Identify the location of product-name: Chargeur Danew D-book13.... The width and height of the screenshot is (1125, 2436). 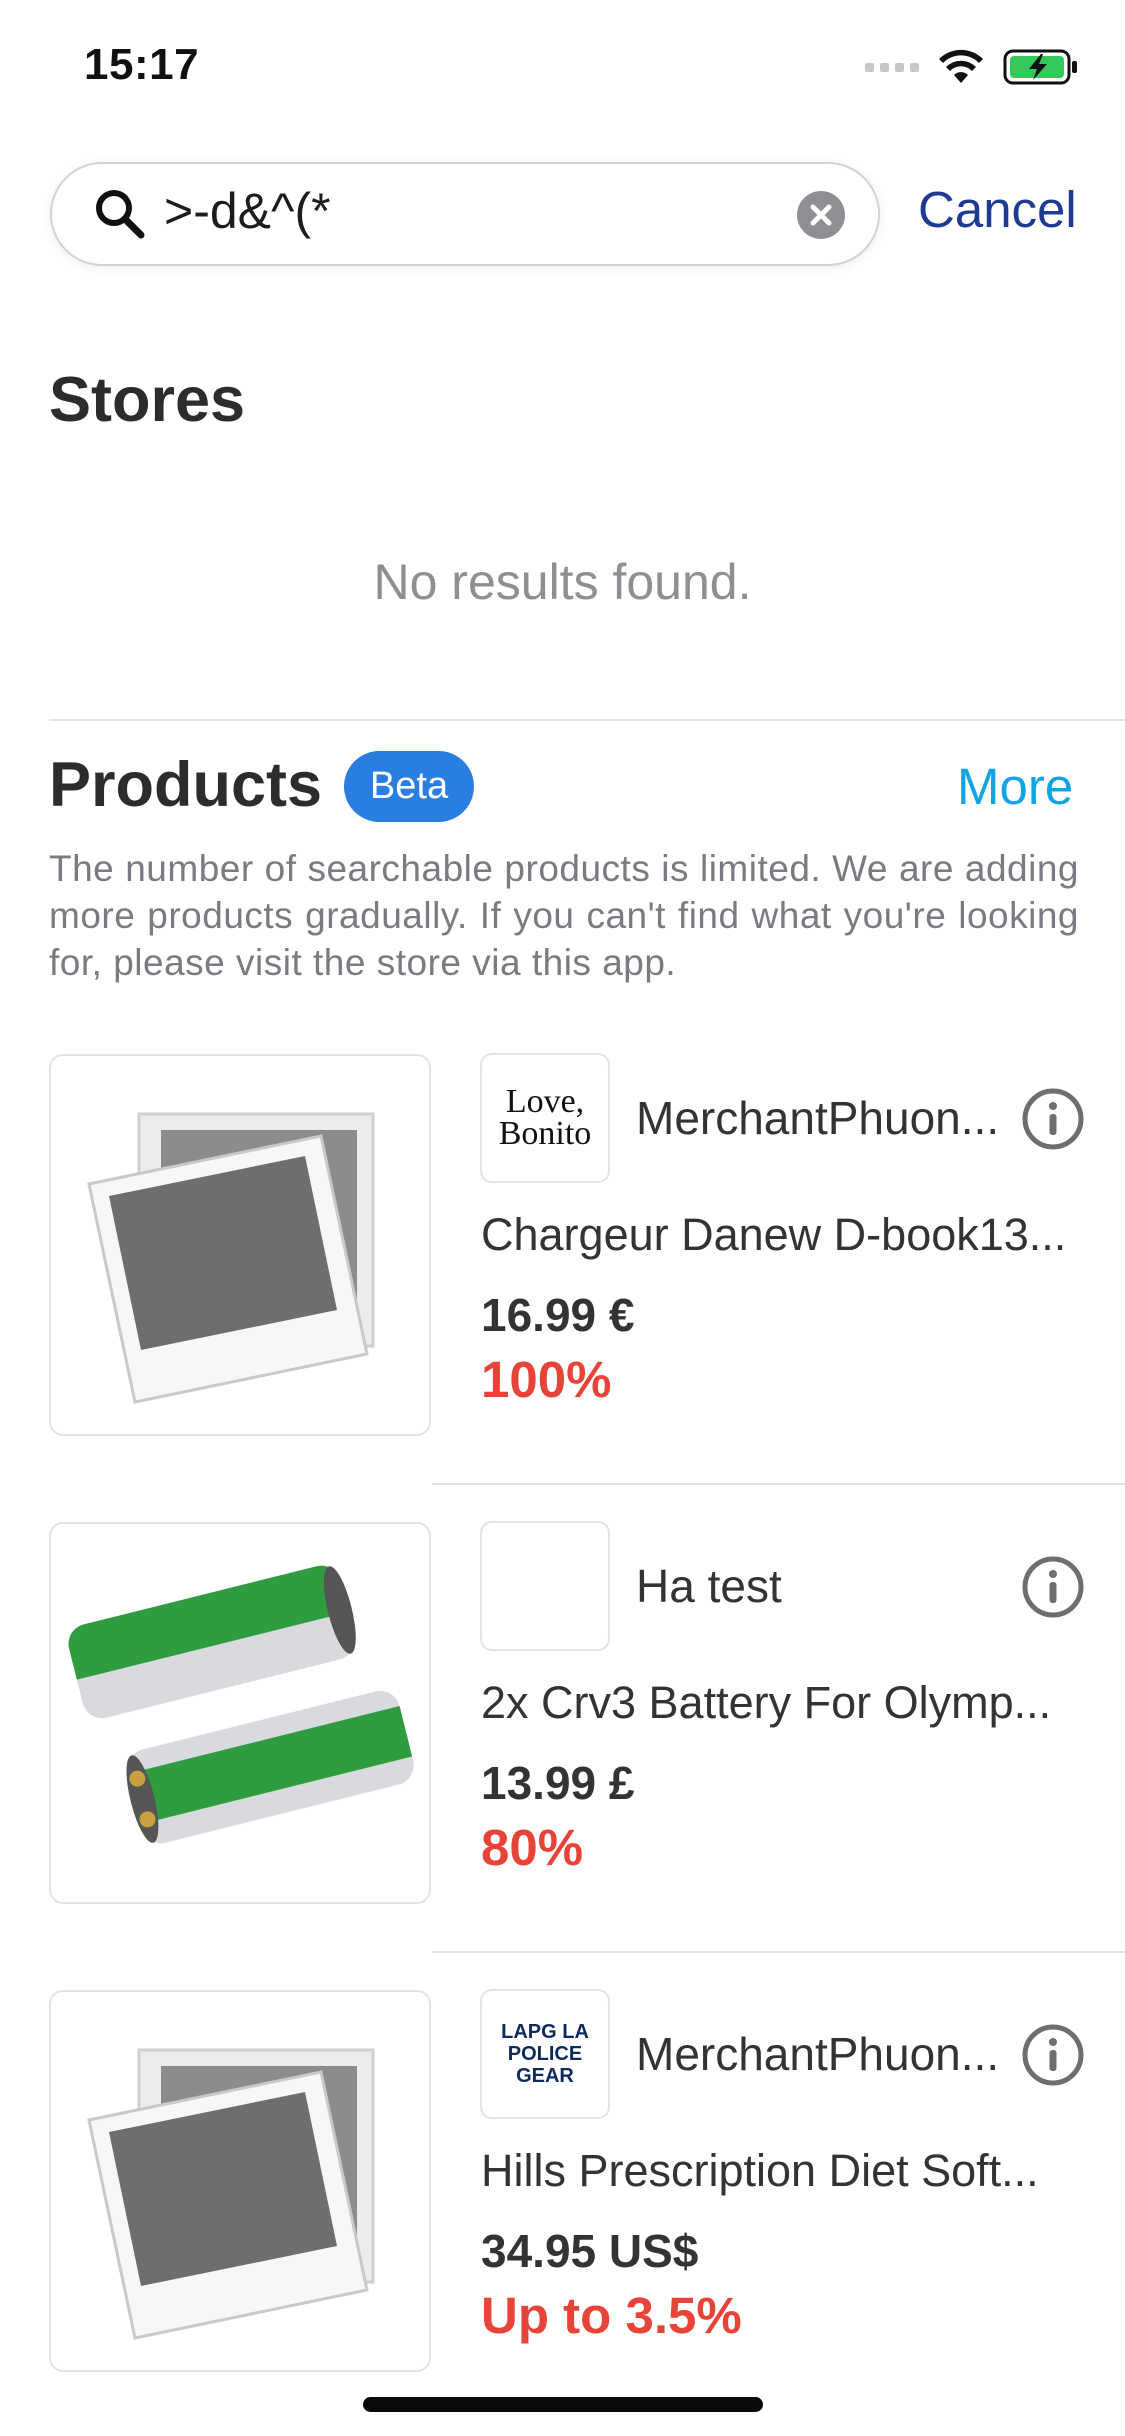
(773, 1235).